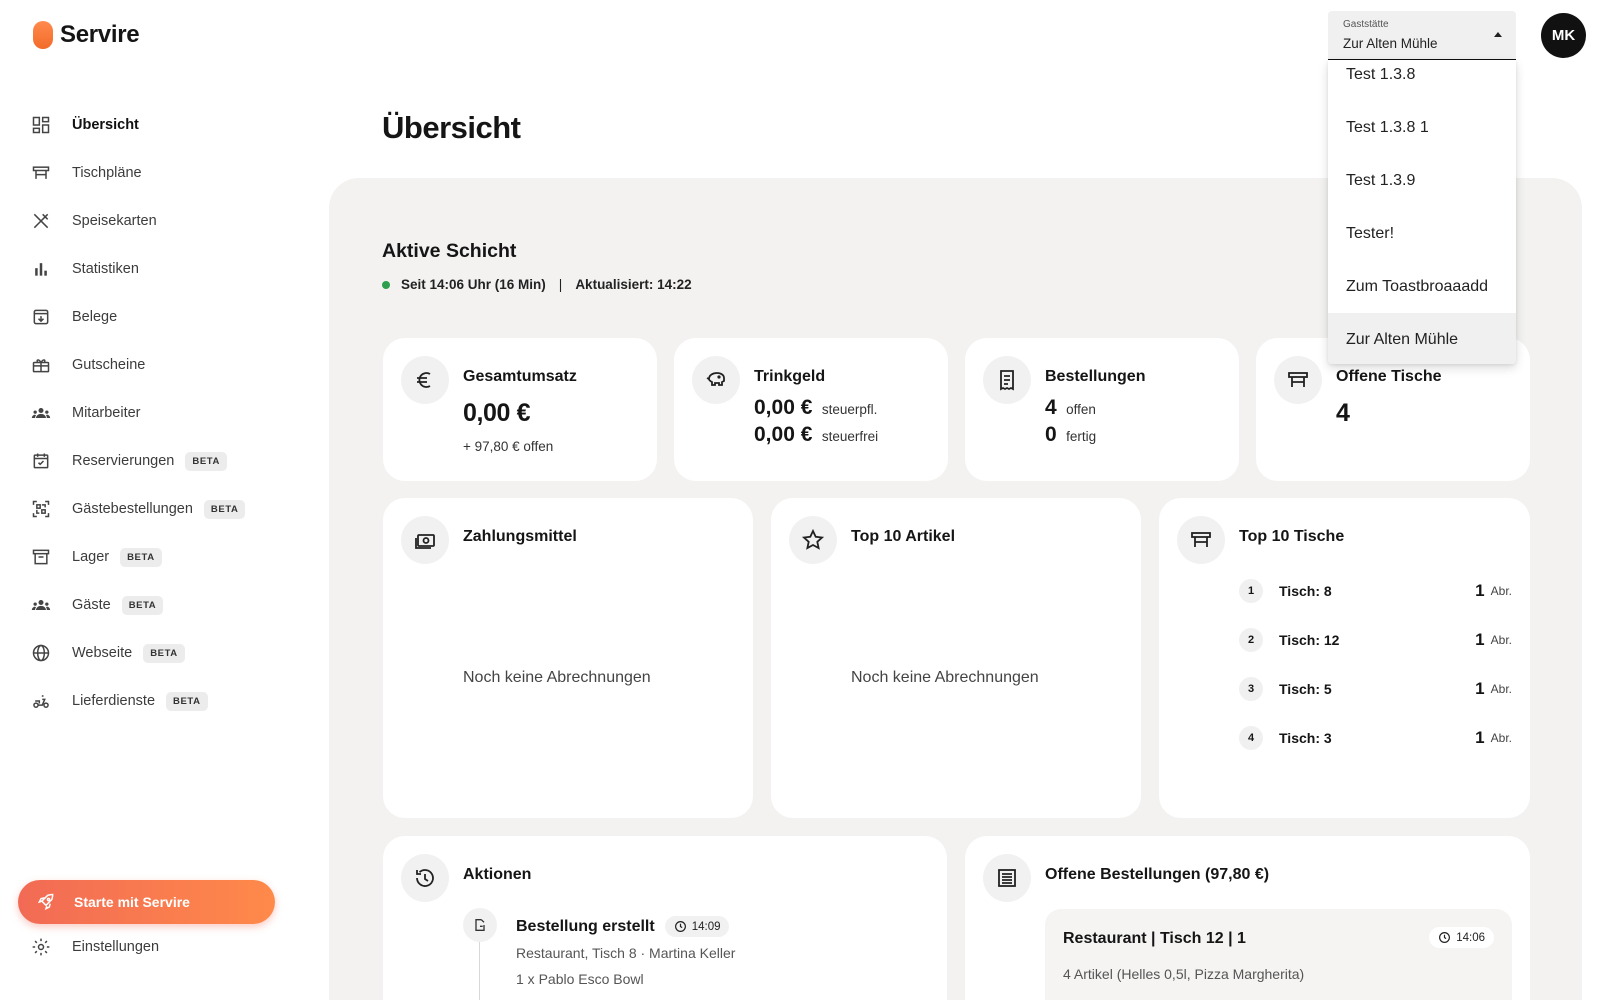  I want to click on action-title: Bestellung erstellt, so click(585, 926).